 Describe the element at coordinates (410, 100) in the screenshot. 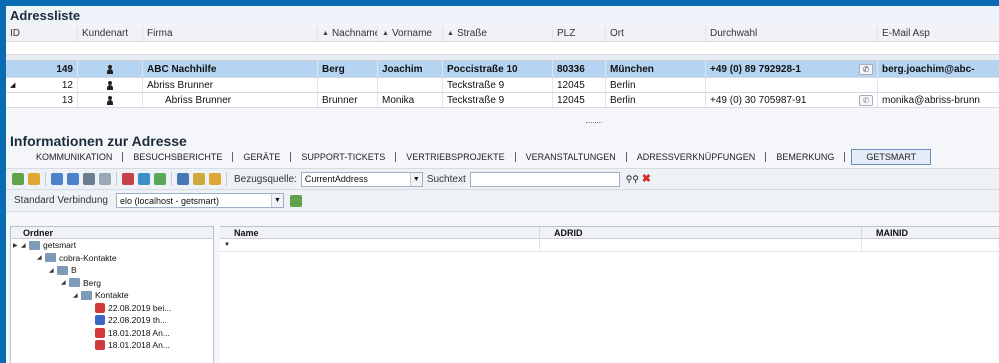

I see `row-vorname: Monika` at that location.